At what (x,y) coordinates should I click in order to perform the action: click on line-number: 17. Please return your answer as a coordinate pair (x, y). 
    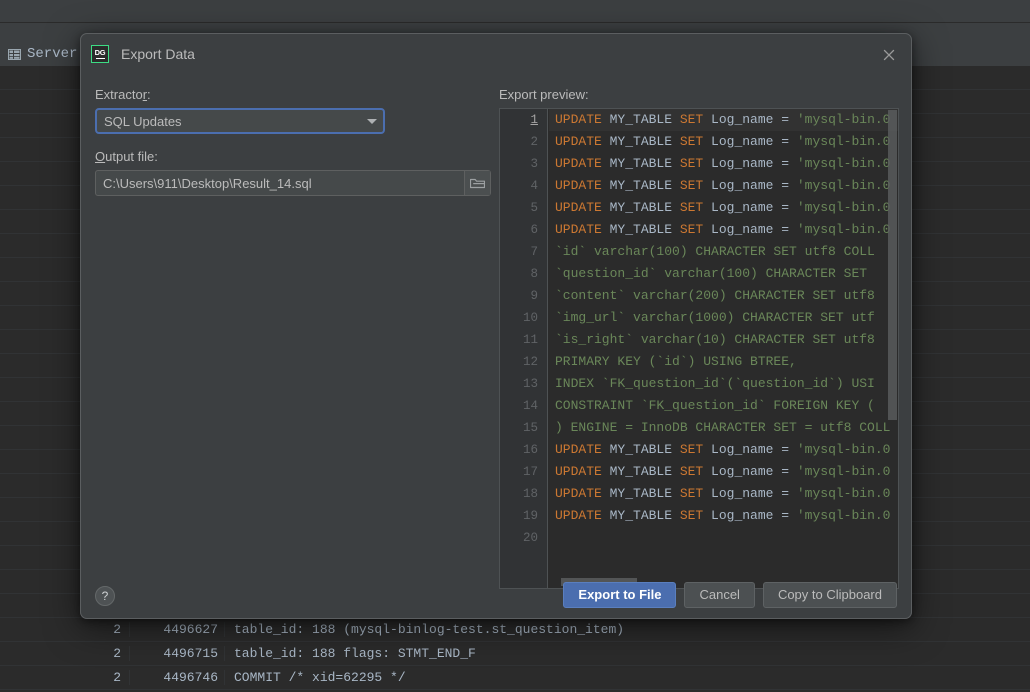
    Looking at the image, I should click on (530, 472).